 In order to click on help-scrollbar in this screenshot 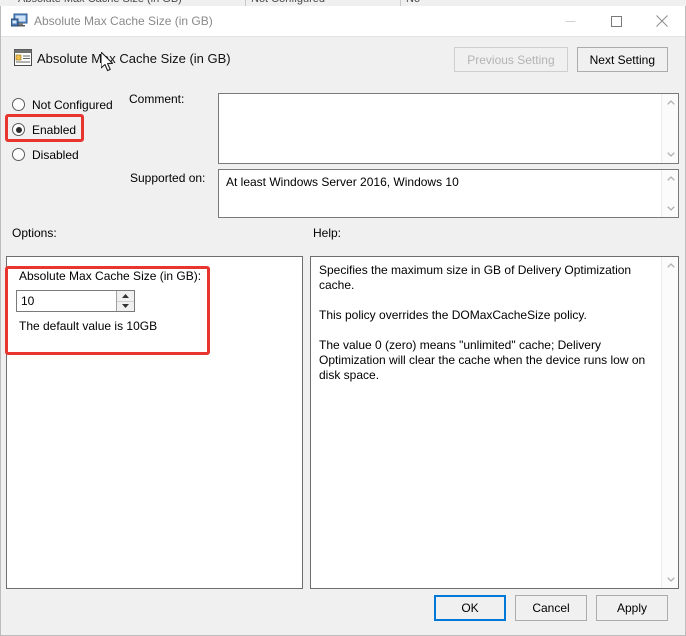, I will do `click(669, 422)`.